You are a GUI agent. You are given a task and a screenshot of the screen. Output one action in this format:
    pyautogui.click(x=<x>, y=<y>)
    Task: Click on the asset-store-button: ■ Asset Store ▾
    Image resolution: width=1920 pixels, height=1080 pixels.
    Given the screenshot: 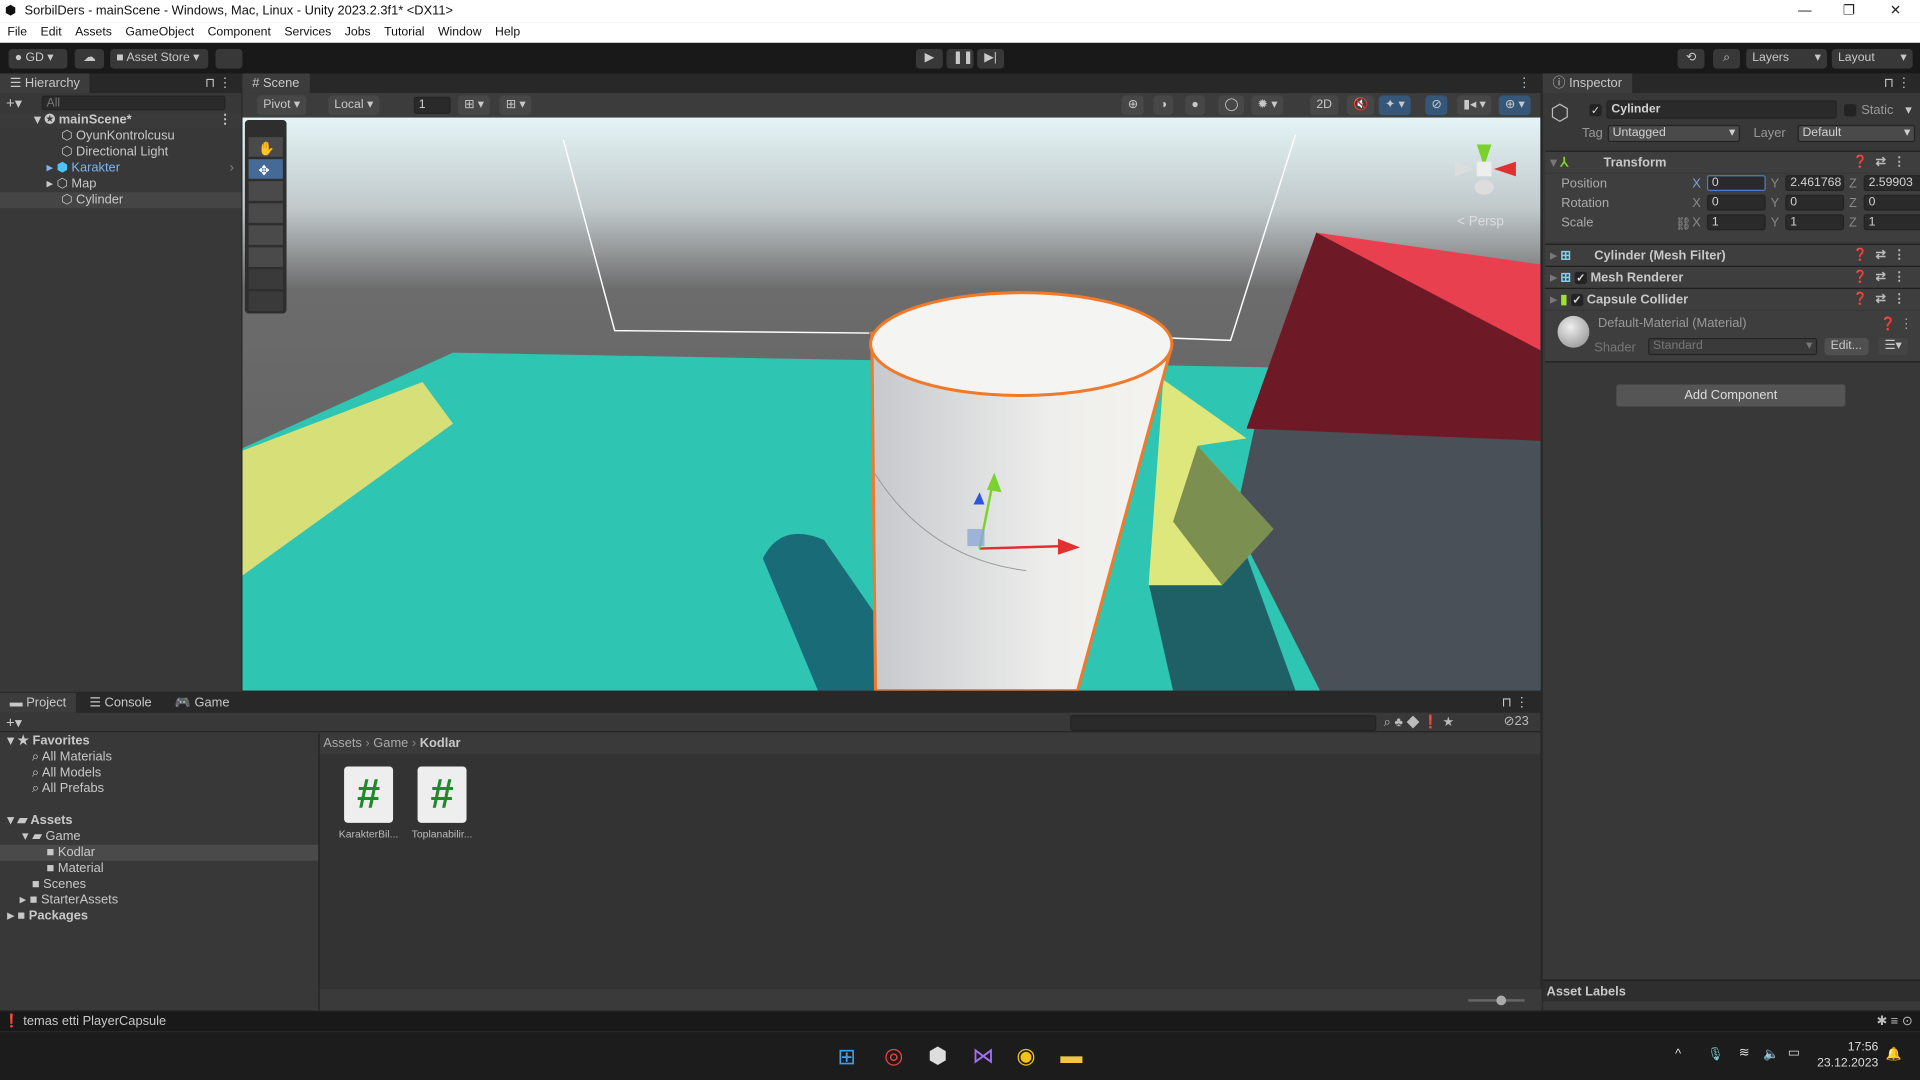 What is the action you would take?
    pyautogui.click(x=159, y=58)
    